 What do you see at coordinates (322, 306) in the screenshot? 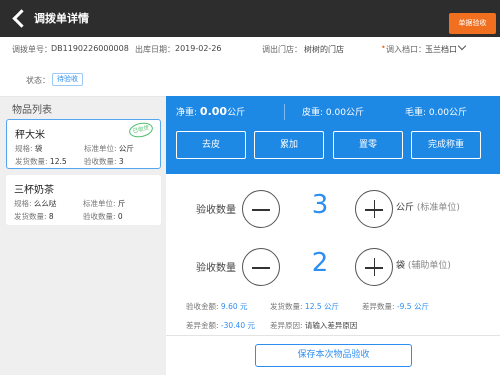
I see `ship-qty-value: 12.5 公斤` at bounding box center [322, 306].